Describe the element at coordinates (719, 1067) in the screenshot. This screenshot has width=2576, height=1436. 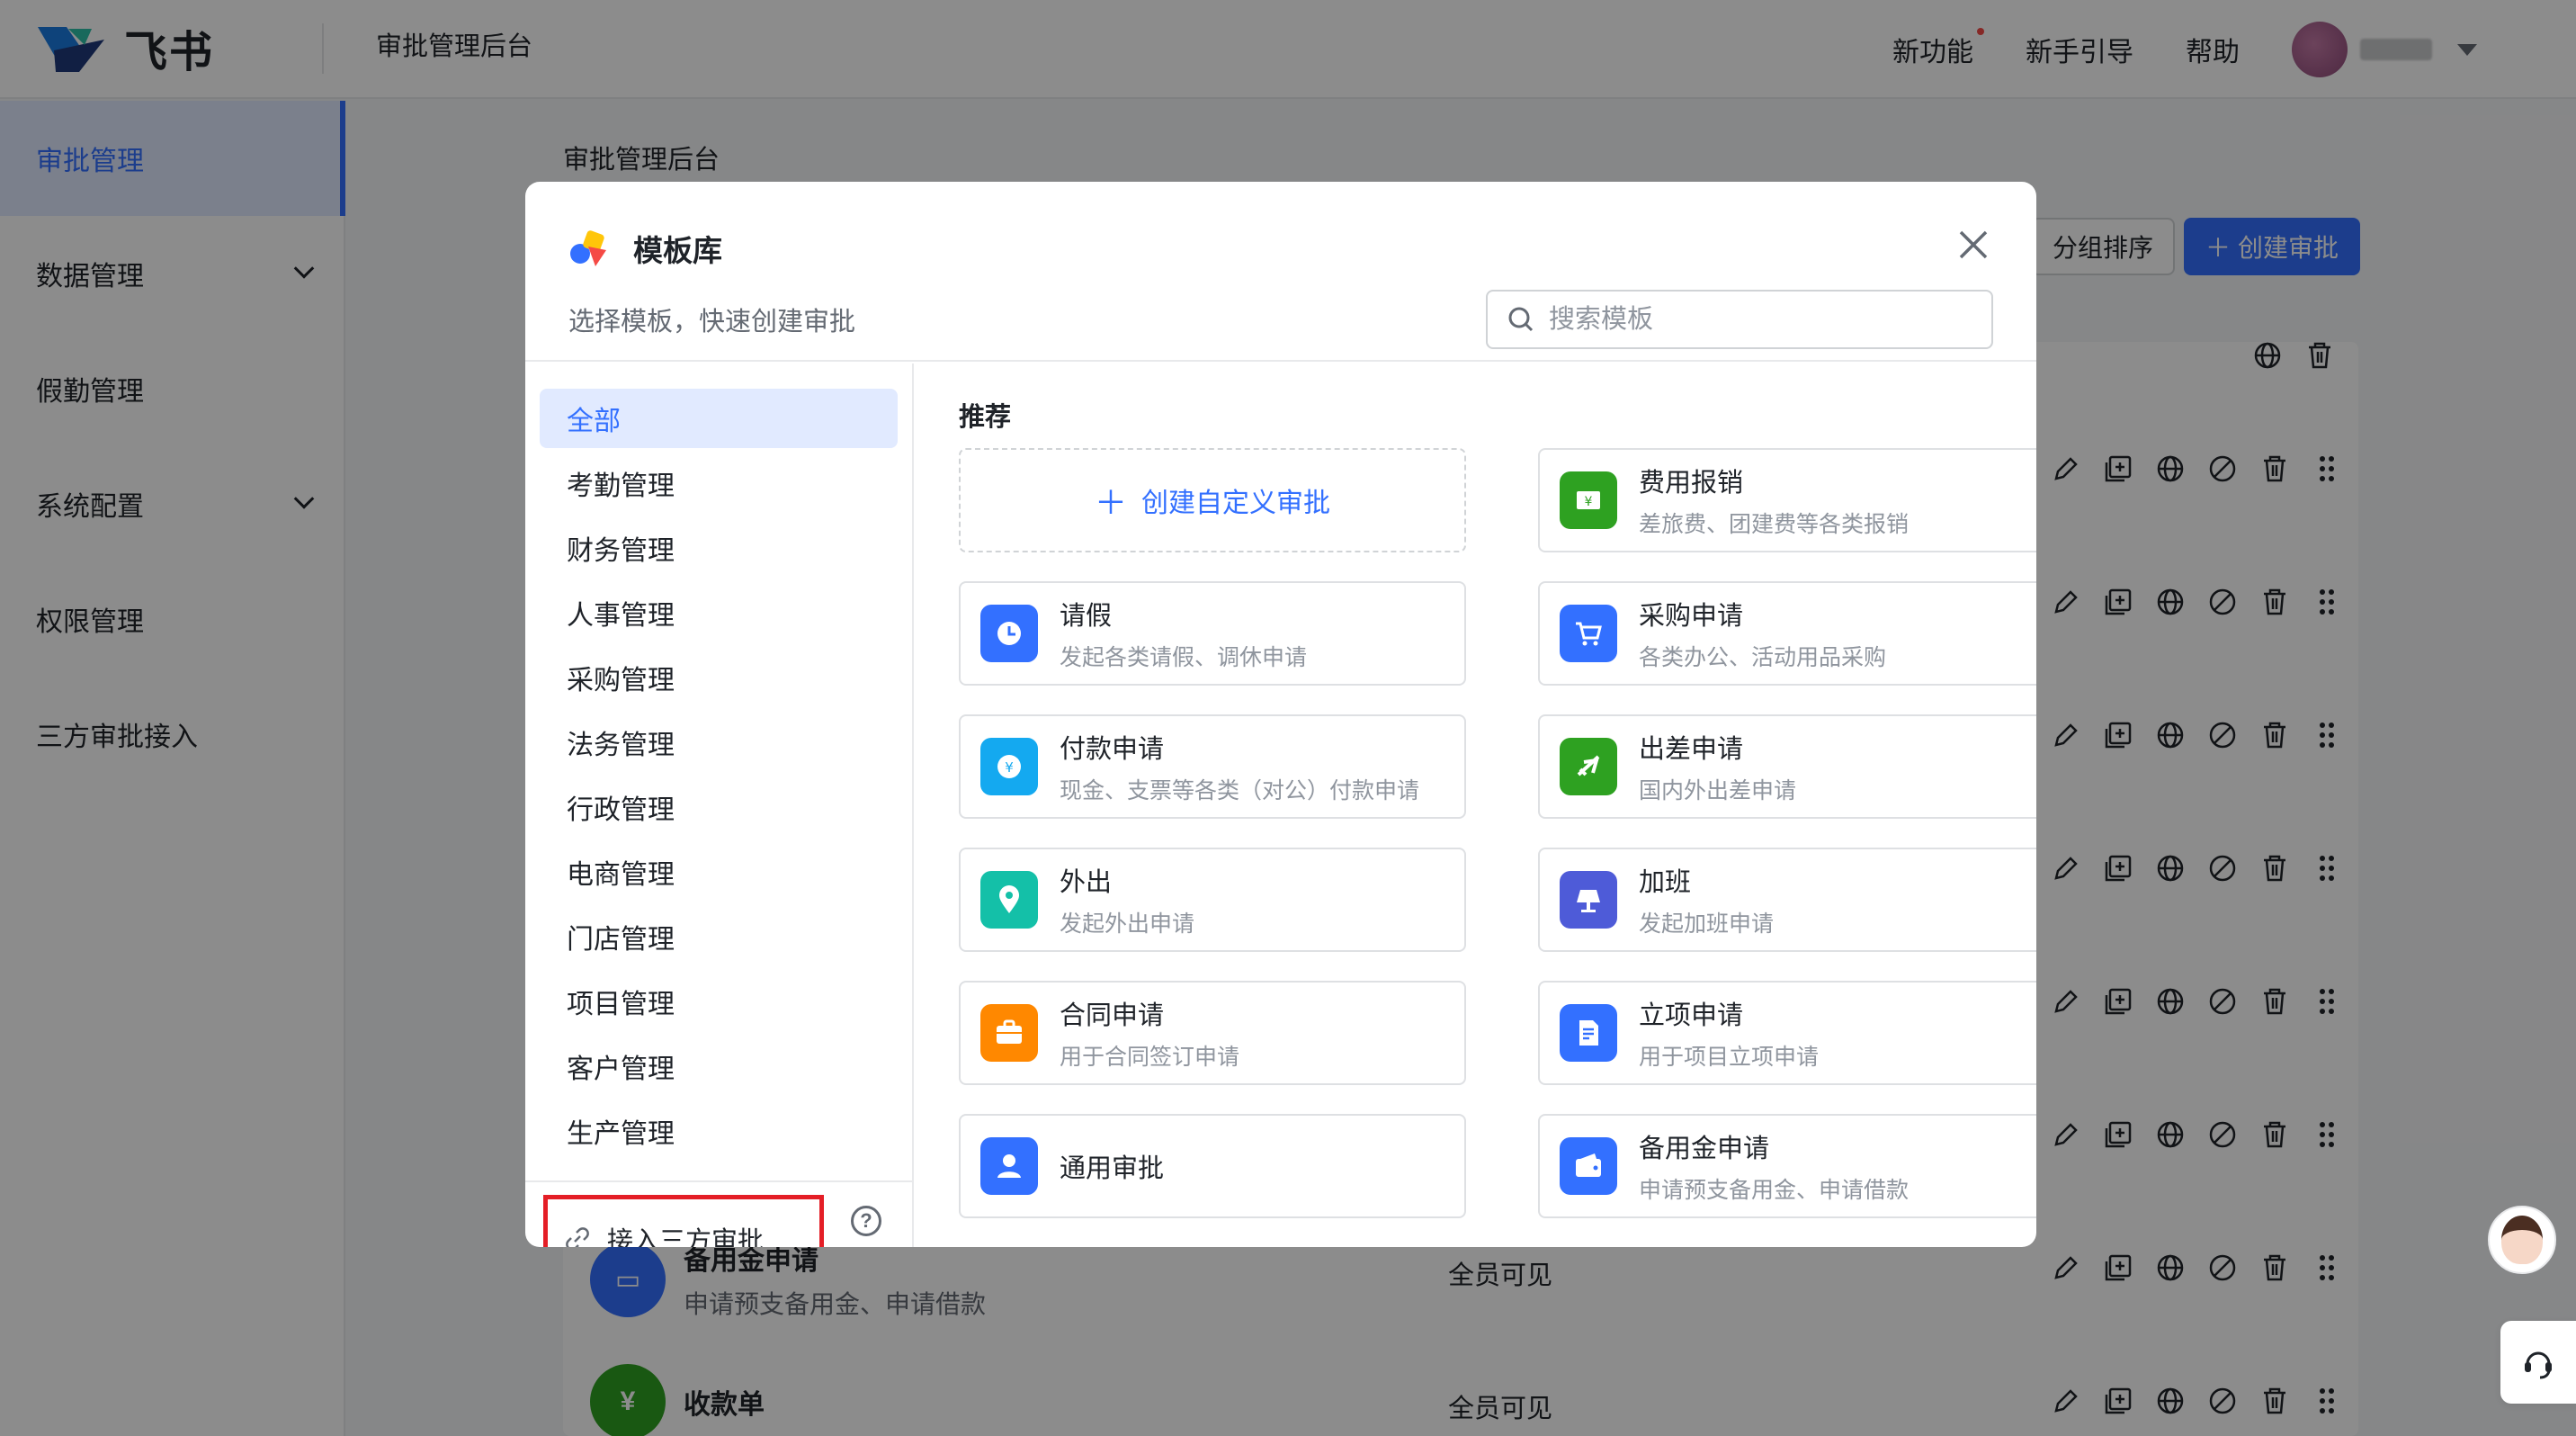
I see `category-customer: 客户管理` at that location.